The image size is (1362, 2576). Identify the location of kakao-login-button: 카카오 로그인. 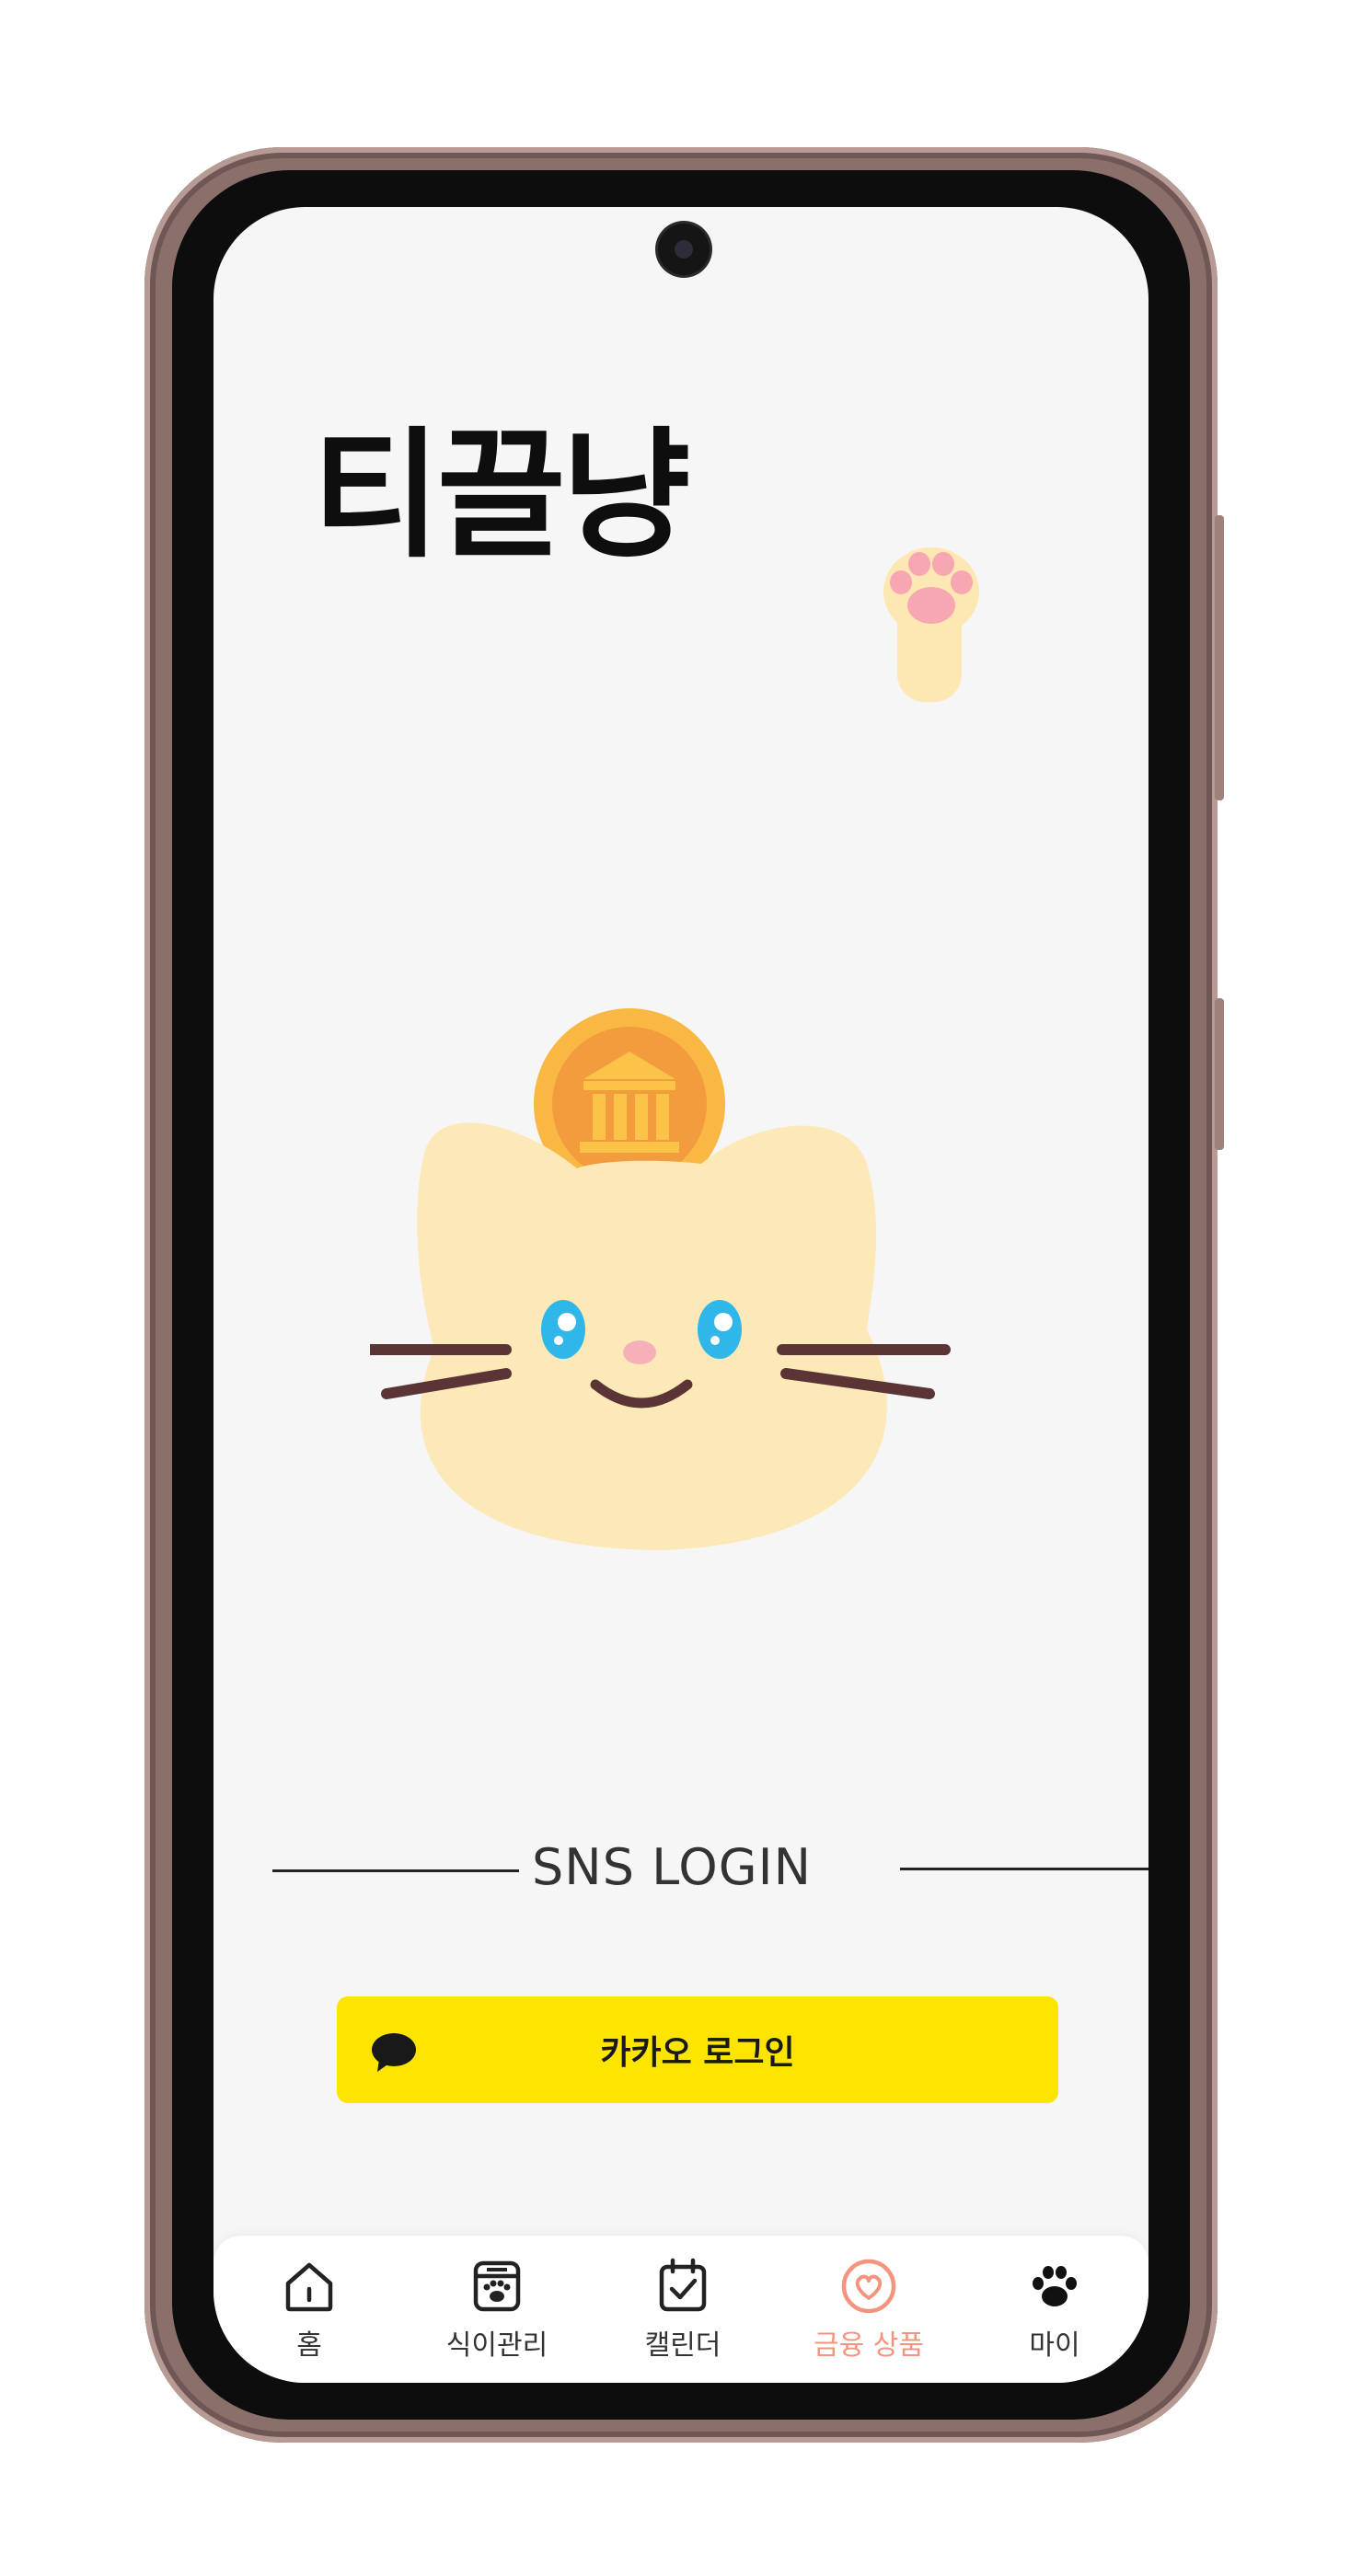
(697, 2049).